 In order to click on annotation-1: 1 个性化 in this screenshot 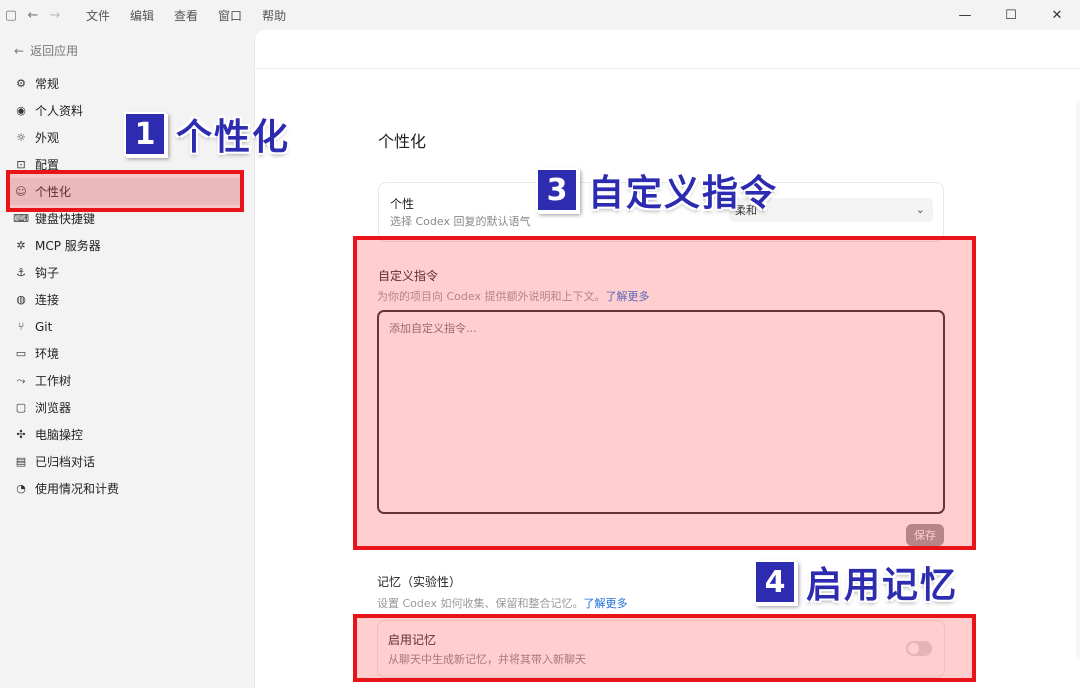, I will do `click(207, 134)`.